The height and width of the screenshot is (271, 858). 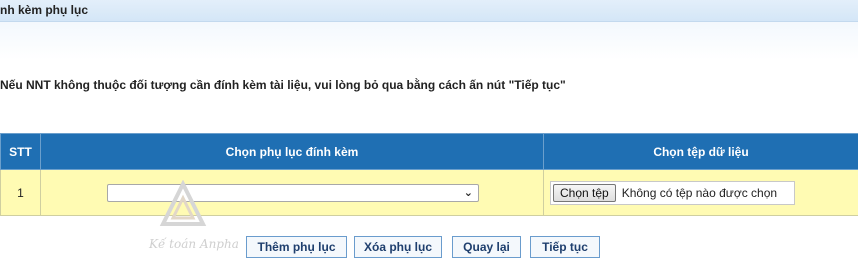 I want to click on column-header-stt: STT, so click(x=20, y=151).